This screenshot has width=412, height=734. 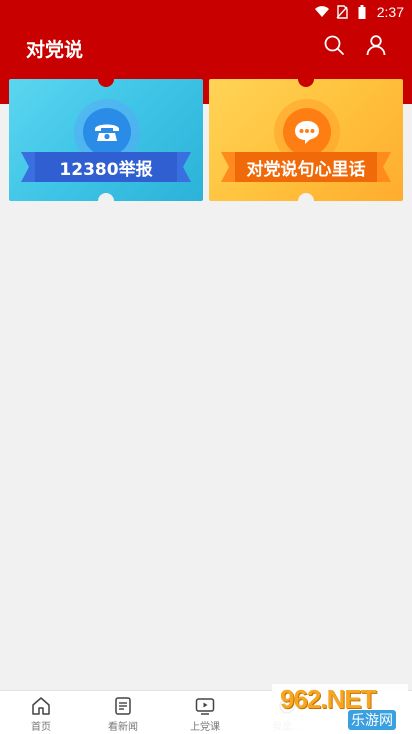 I want to click on report-card: 12380举报, so click(x=106, y=140).